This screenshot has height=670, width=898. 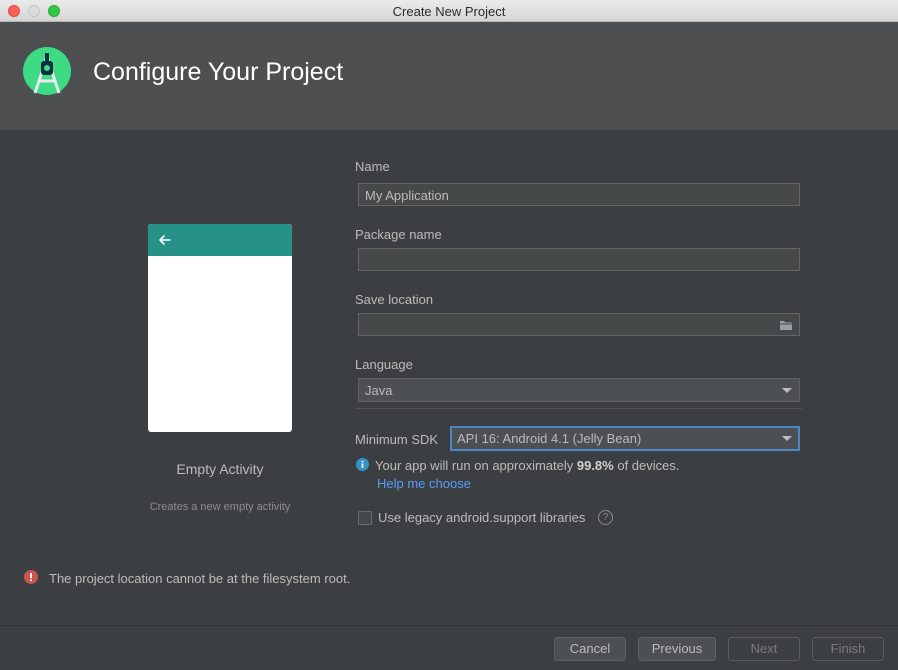 What do you see at coordinates (372, 166) in the screenshot?
I see `name-label: Name` at bounding box center [372, 166].